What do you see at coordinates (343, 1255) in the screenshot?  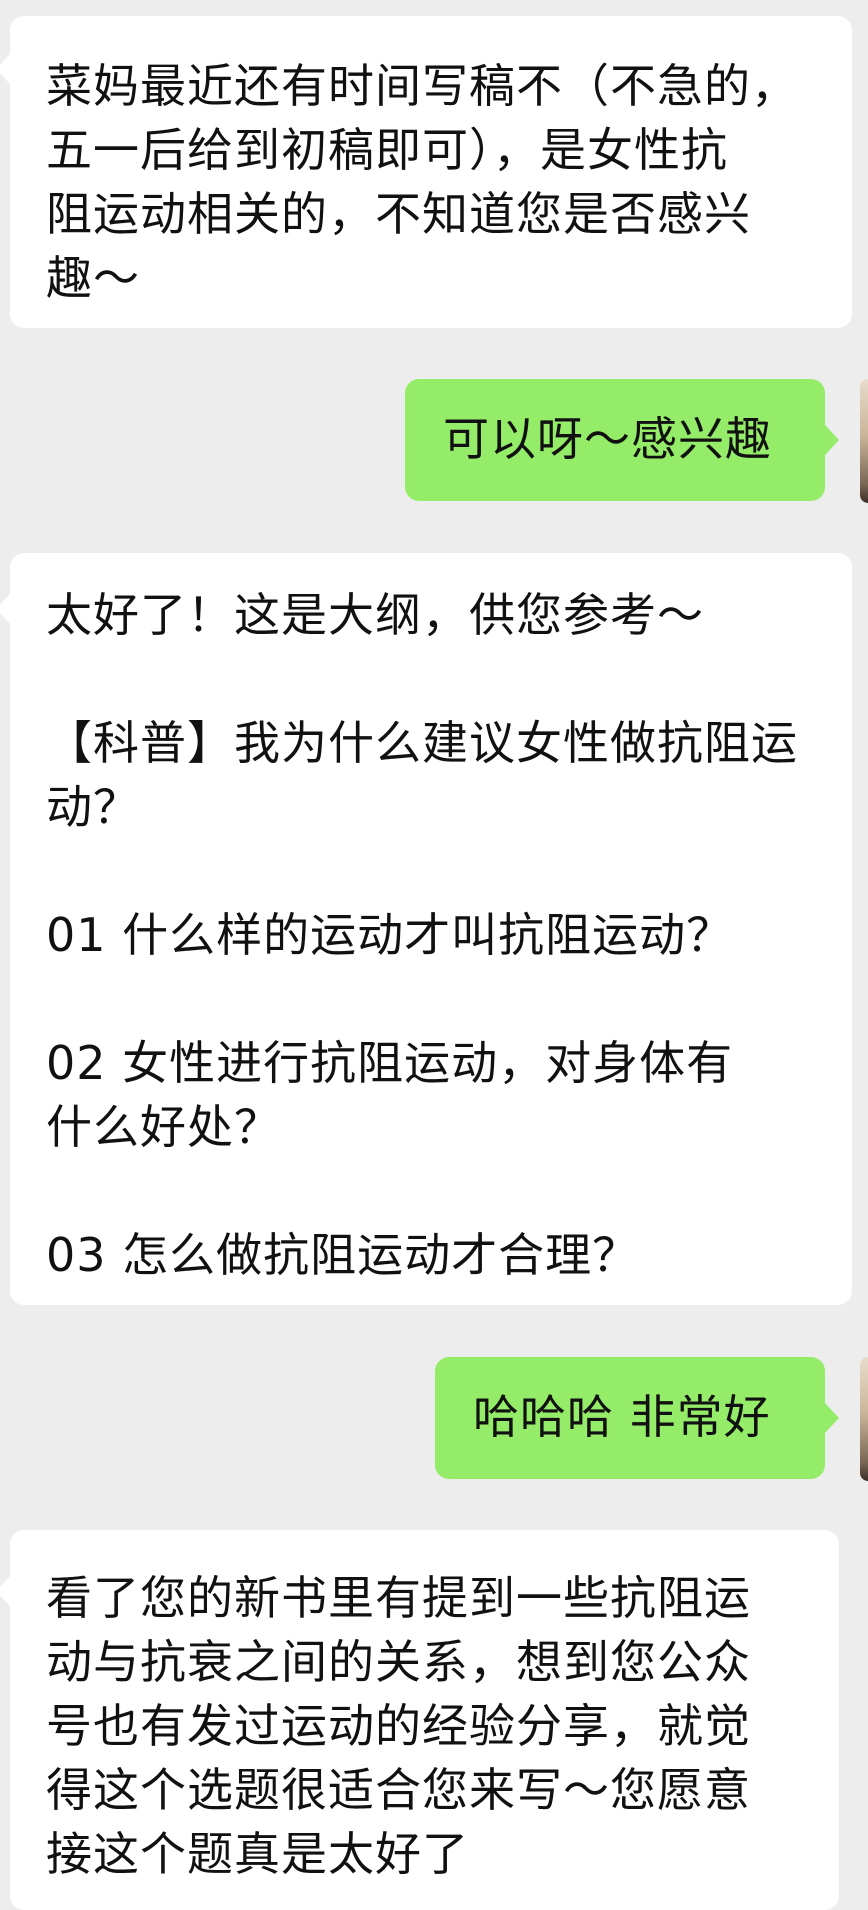 I see `message-line: 03 怎么做抗阻运动才合理？` at bounding box center [343, 1255].